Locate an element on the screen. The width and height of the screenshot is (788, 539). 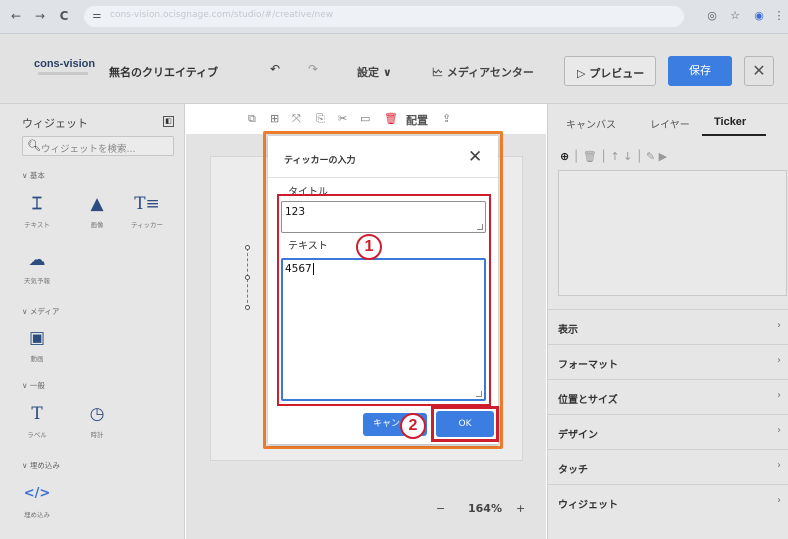
image-widget-icon: ▲ is located at coordinates (97, 204).